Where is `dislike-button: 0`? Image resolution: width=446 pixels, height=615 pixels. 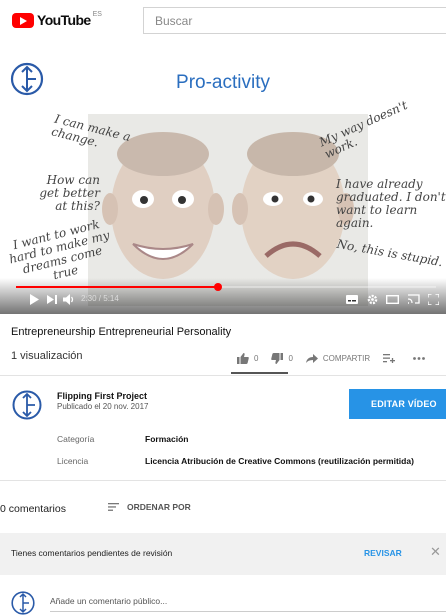
dislike-button: 0 is located at coordinates (282, 358).